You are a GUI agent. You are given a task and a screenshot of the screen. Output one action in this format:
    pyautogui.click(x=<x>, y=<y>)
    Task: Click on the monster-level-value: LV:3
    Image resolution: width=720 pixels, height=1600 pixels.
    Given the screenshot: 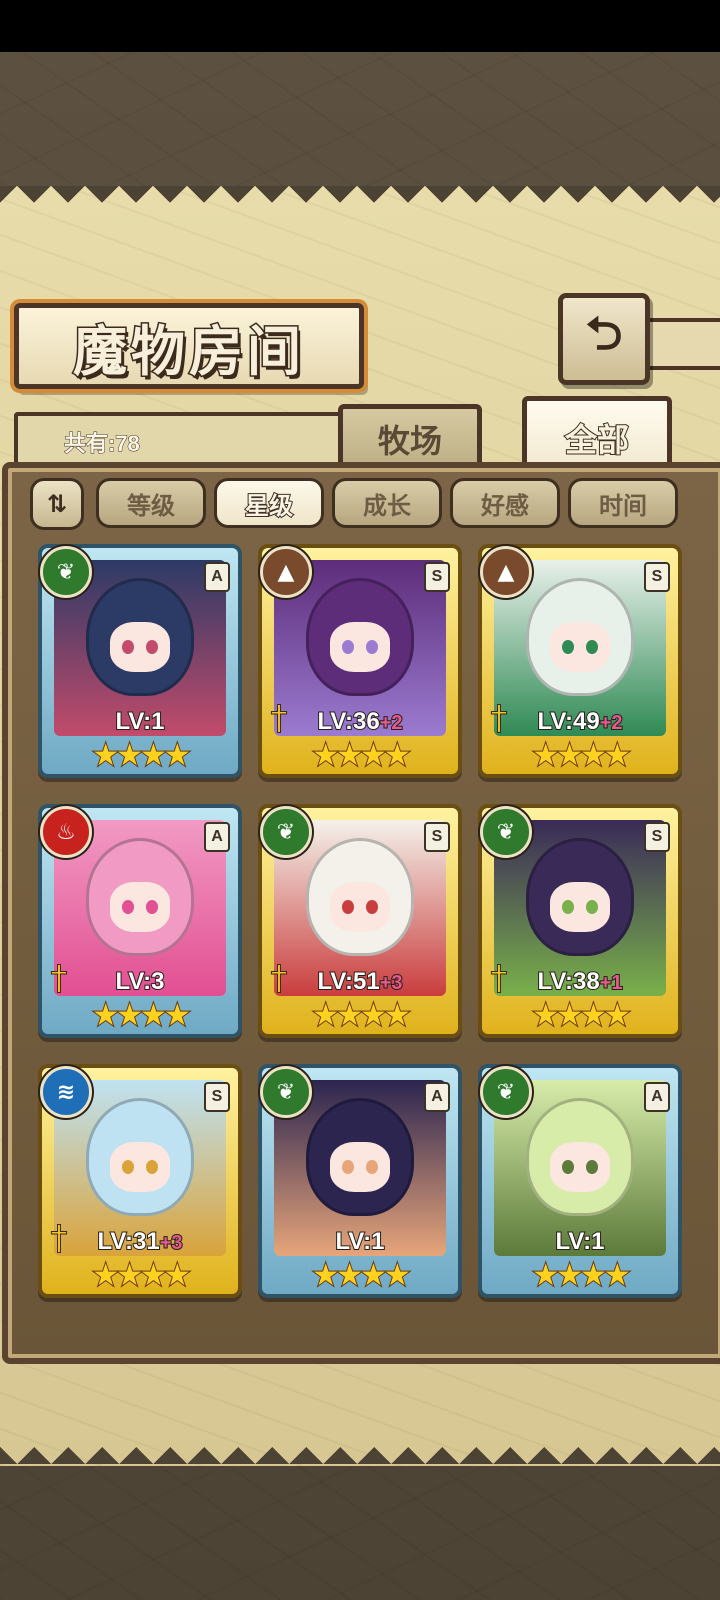 What is the action you would take?
    pyautogui.click(x=140, y=981)
    